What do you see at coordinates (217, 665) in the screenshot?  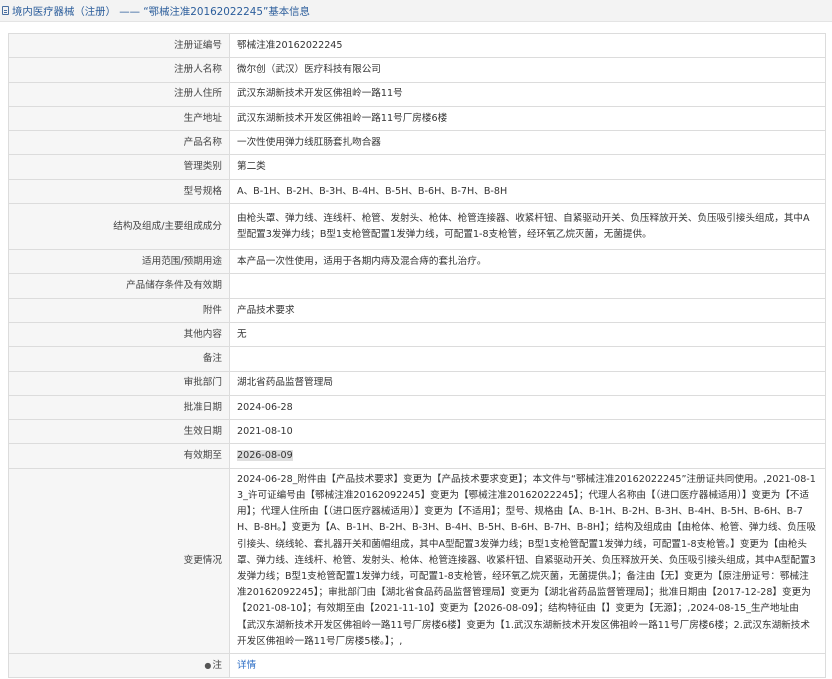 I see `label-note: 注` at bounding box center [217, 665].